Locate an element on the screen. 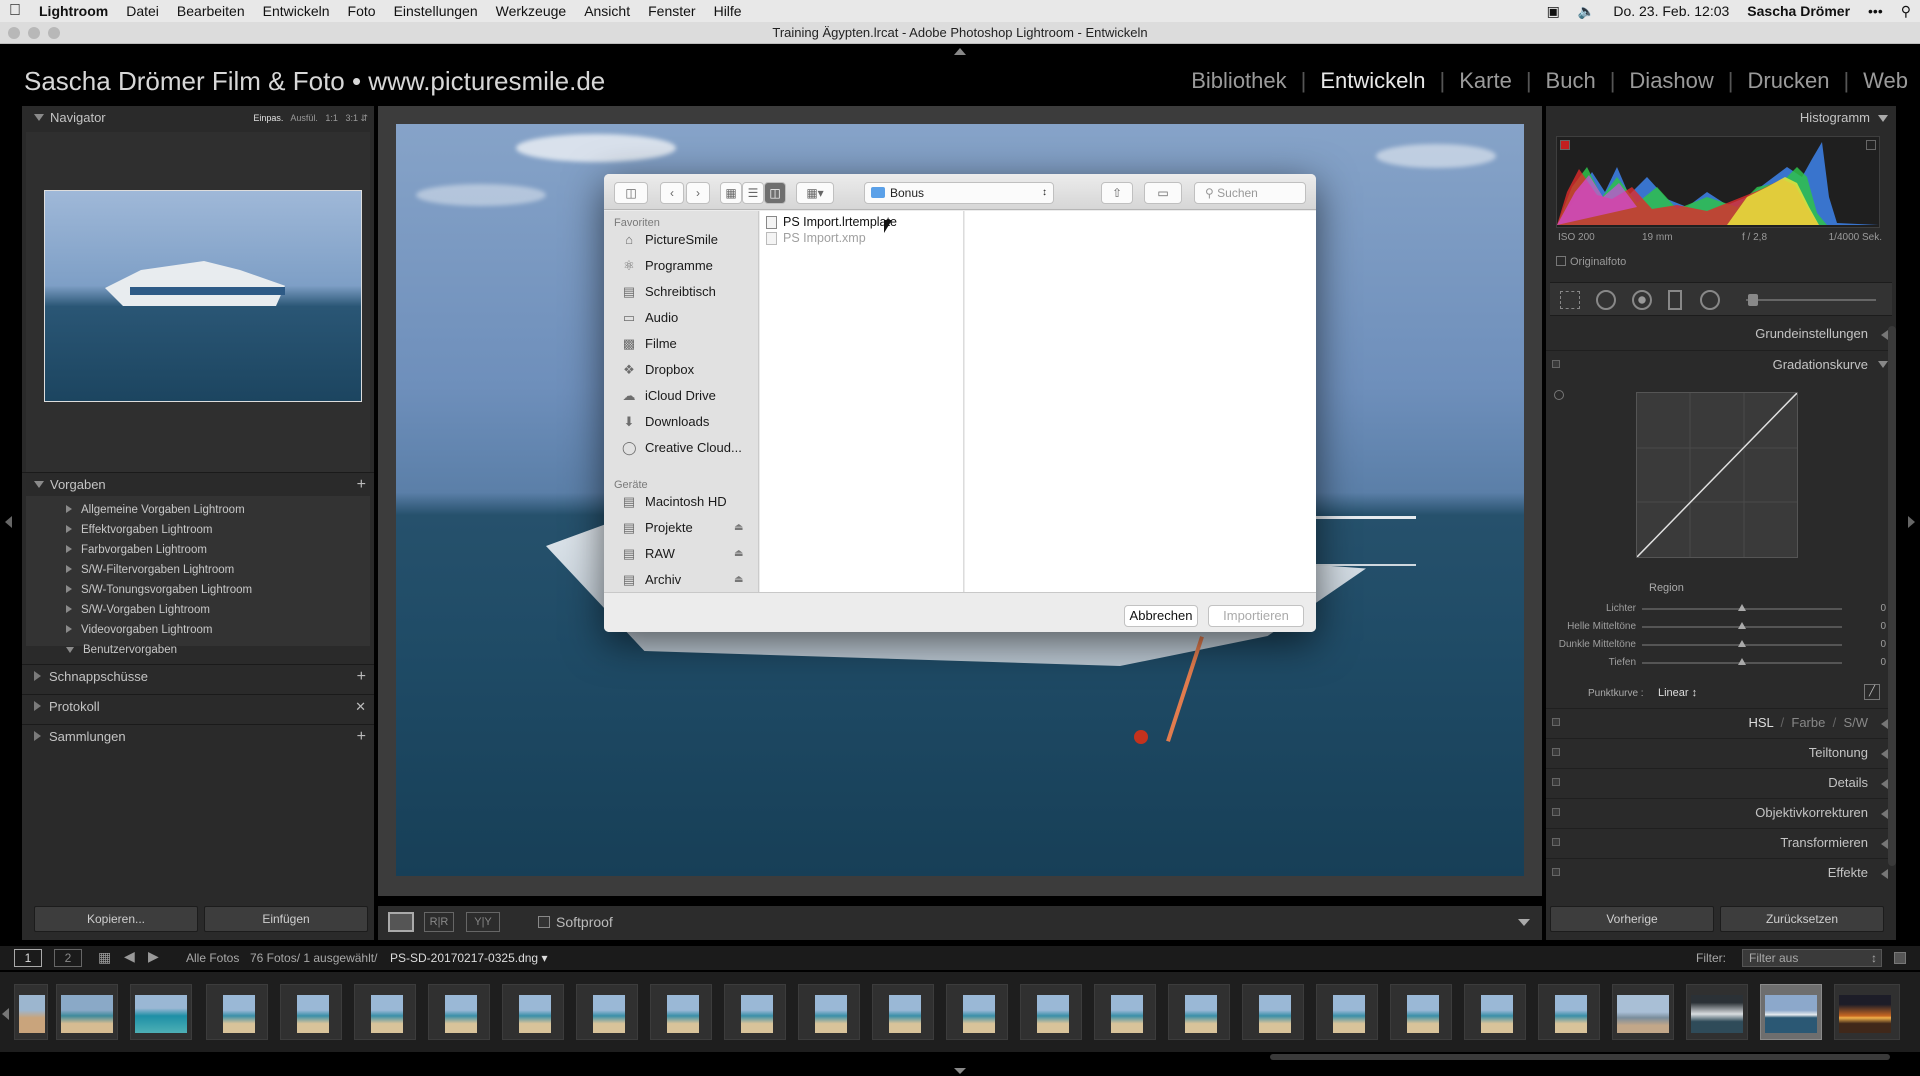 This screenshot has width=1920, height=1076. edit-point-curve-icon: ╱ is located at coordinates (1872, 692).